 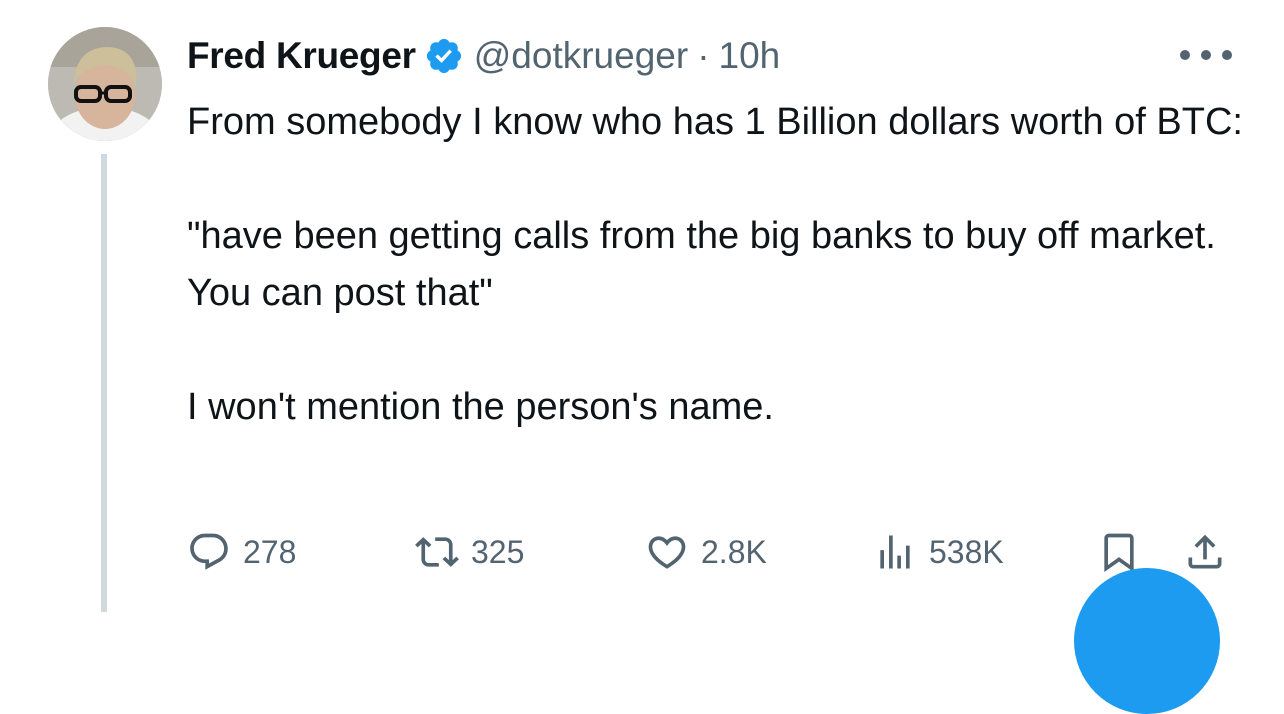 What do you see at coordinates (301, 56) in the screenshot?
I see `author-name: Fred Krueger` at bounding box center [301, 56].